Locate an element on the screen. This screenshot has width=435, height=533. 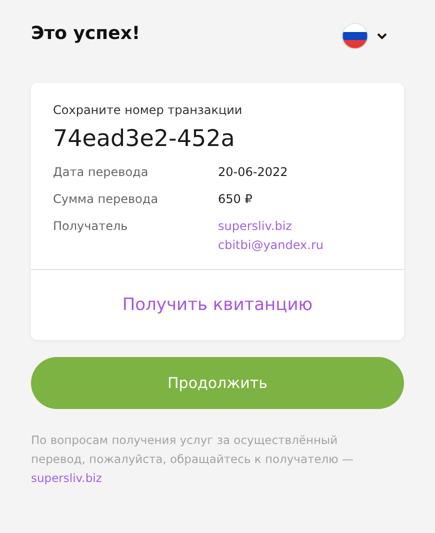
field-label: Дата перевода is located at coordinates (101, 172).